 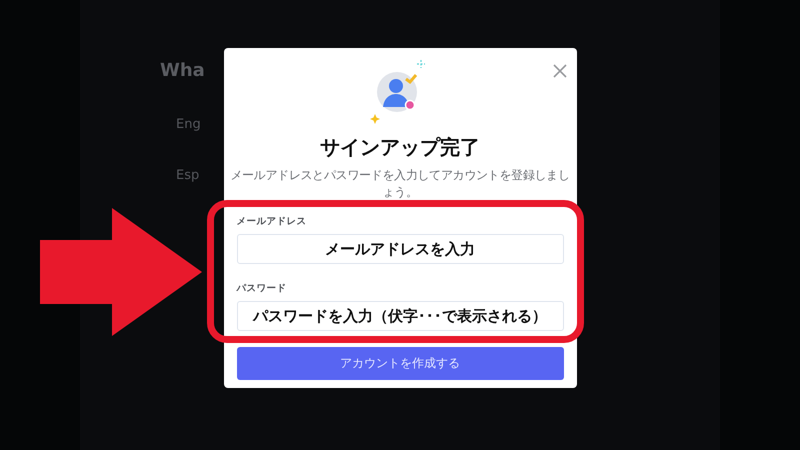 What do you see at coordinates (400, 184) in the screenshot?
I see `dialog-description: メールアドレスとパスワードを入力してアカウントを登録しましょう。` at bounding box center [400, 184].